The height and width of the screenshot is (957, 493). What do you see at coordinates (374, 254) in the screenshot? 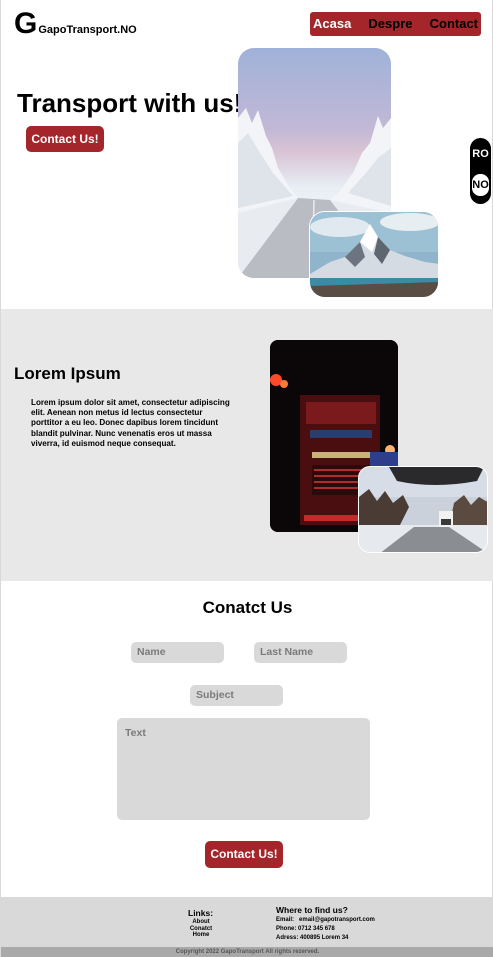
I see `mountain-image` at bounding box center [374, 254].